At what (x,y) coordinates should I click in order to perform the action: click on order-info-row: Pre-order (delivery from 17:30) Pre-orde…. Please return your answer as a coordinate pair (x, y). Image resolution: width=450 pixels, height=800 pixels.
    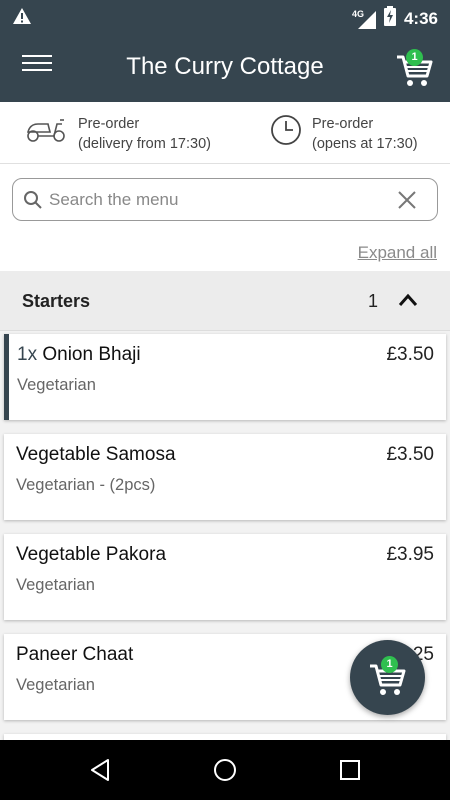
    Looking at the image, I should click on (225, 133).